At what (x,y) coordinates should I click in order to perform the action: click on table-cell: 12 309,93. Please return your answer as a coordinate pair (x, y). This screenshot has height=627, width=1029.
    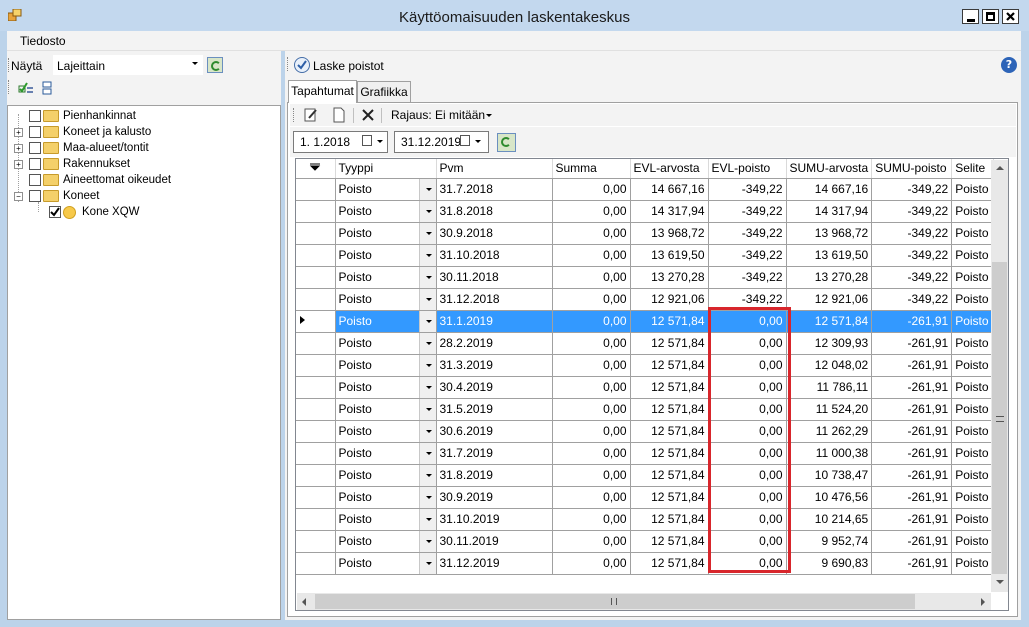
    Looking at the image, I should click on (829, 343).